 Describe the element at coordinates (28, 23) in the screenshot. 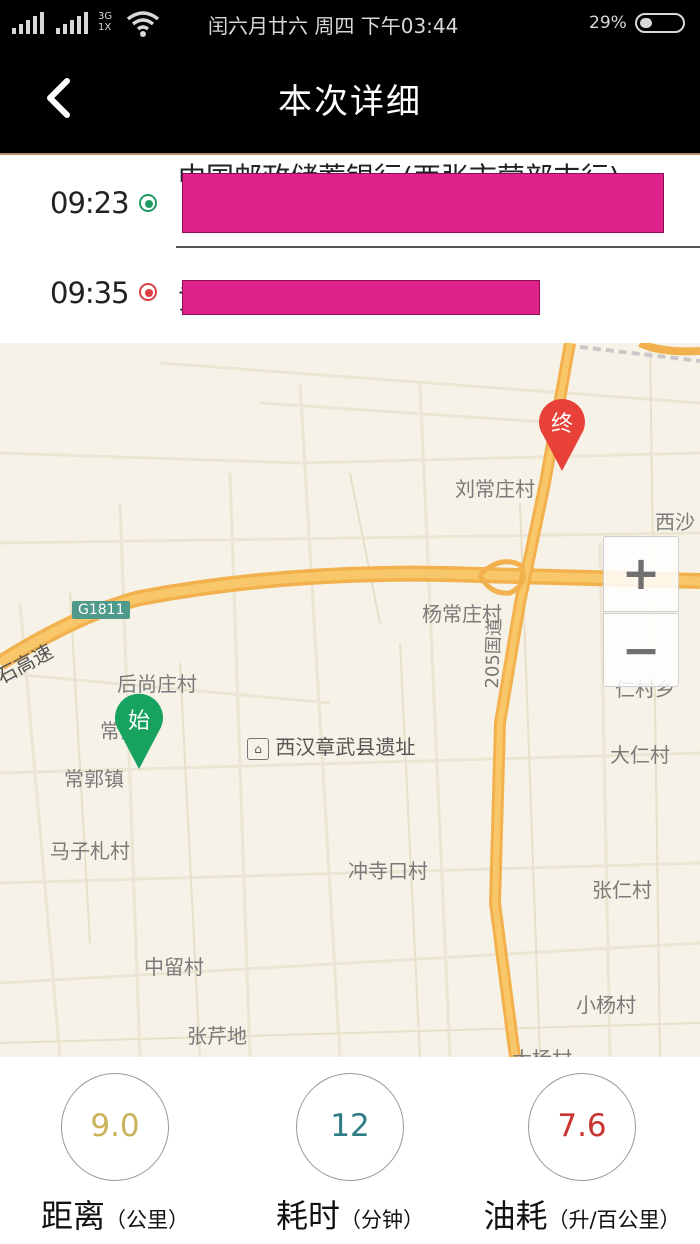

I see `signal-icon` at that location.